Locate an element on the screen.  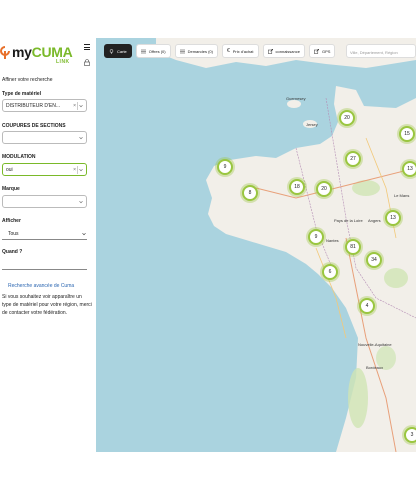
afficher-select: Tous is located at coordinates (44, 234).